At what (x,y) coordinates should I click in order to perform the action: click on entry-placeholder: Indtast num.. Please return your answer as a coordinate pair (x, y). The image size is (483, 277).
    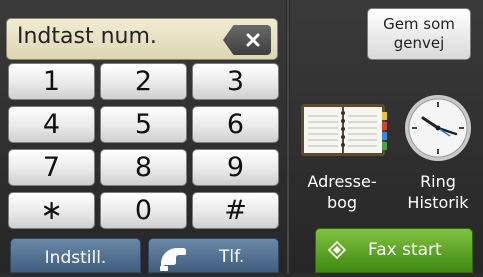
    Looking at the image, I should click on (87, 36).